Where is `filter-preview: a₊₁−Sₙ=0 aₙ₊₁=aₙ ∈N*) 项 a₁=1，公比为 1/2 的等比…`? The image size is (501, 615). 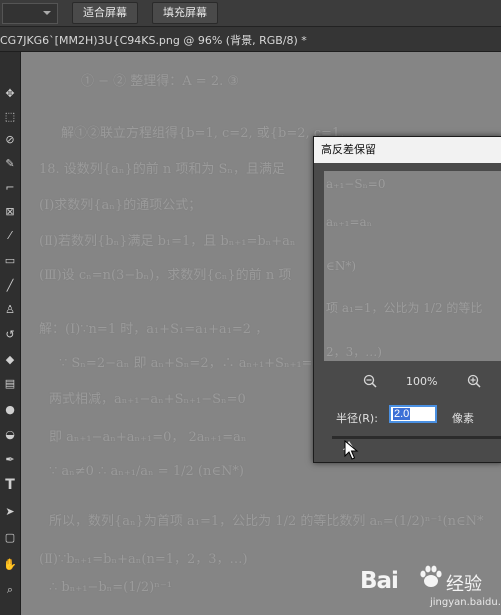
filter-preview: a₊₁−Sₙ=0 aₙ₊₁=aₙ ∈N*) 项 a₁=1，公比为 1/2 的等比… is located at coordinates (412, 266).